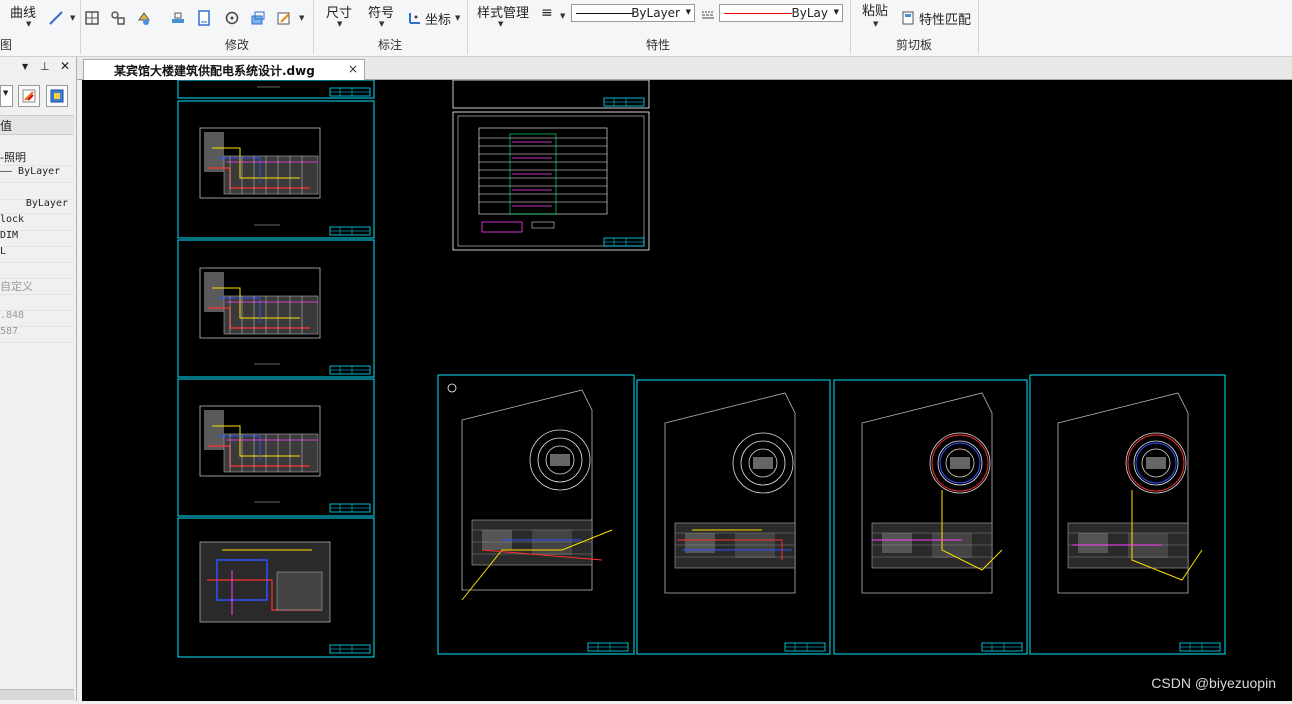 The image size is (1292, 704). Describe the element at coordinates (438, 18) in the screenshot. I see `coordinate-button: 坐标` at that location.